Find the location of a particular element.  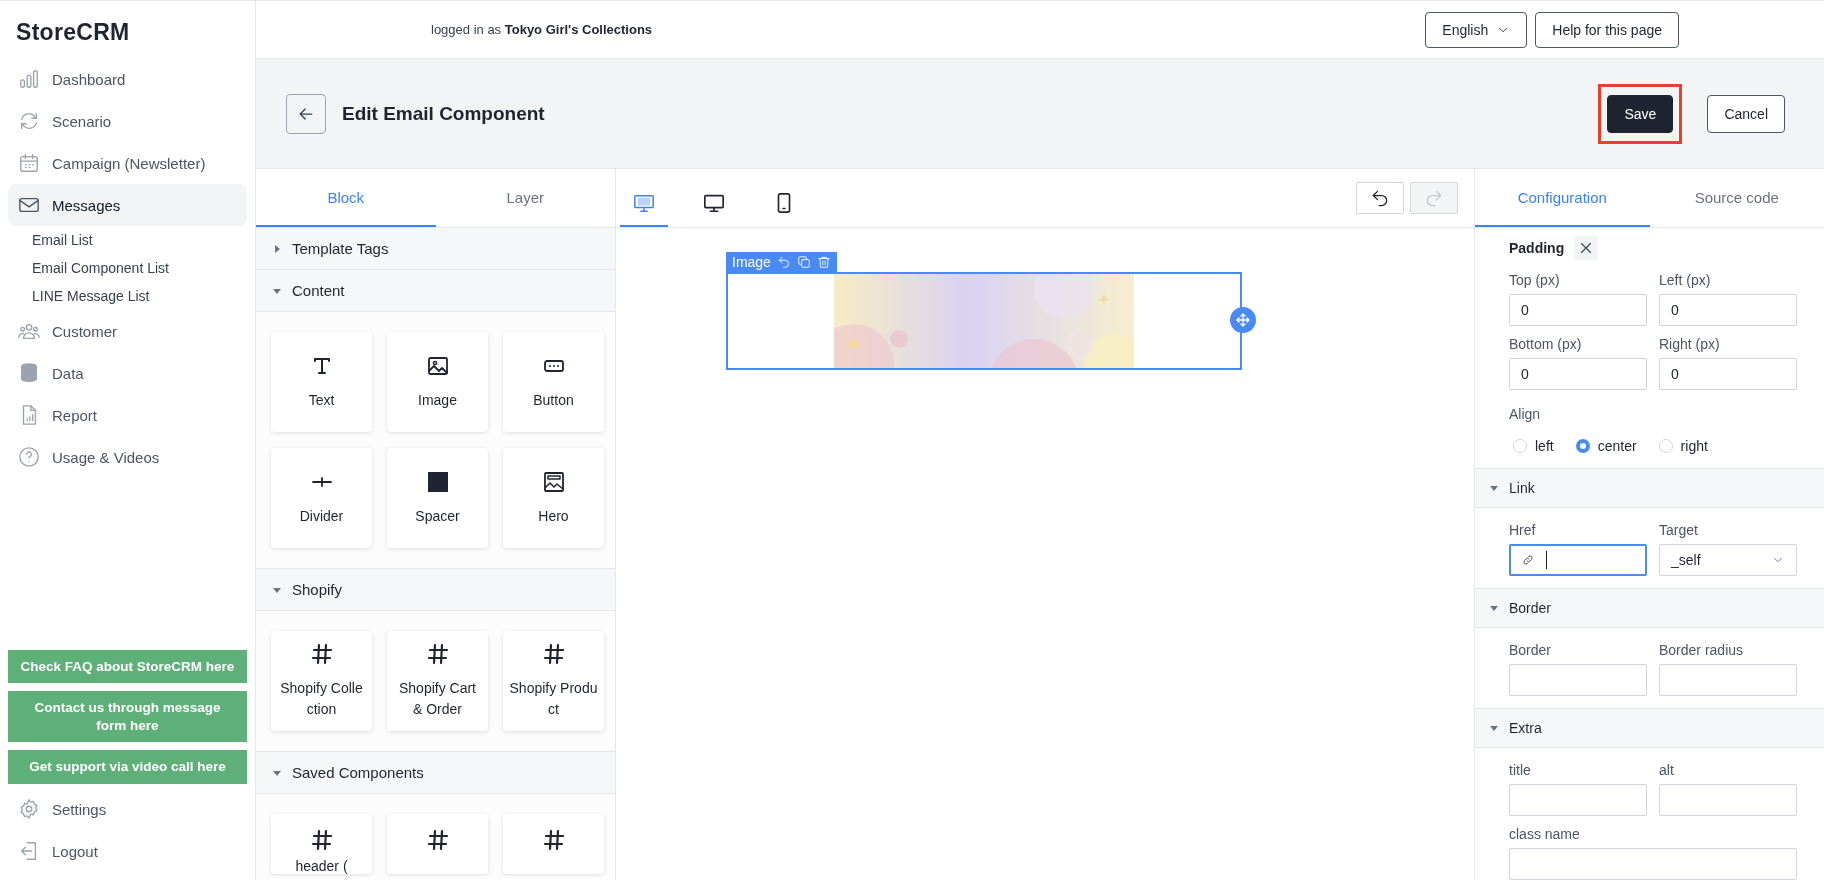

field-label: title is located at coordinates (1520, 770).